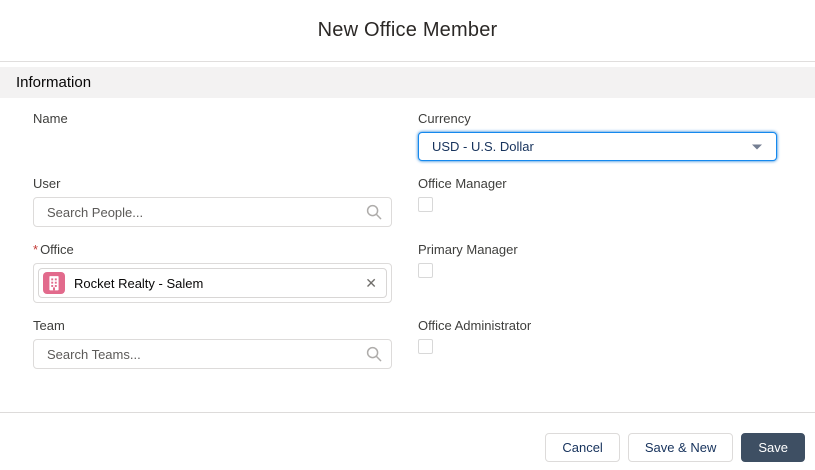  Describe the element at coordinates (597, 146) in the screenshot. I see `currency-select: USD - U.S. Dollar` at that location.